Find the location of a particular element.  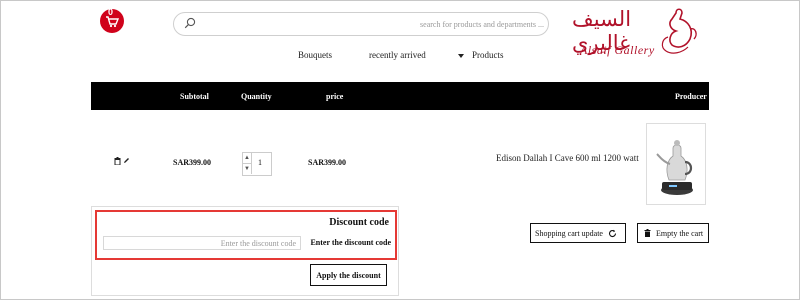

nav-item-products: Products is located at coordinates (481, 55).